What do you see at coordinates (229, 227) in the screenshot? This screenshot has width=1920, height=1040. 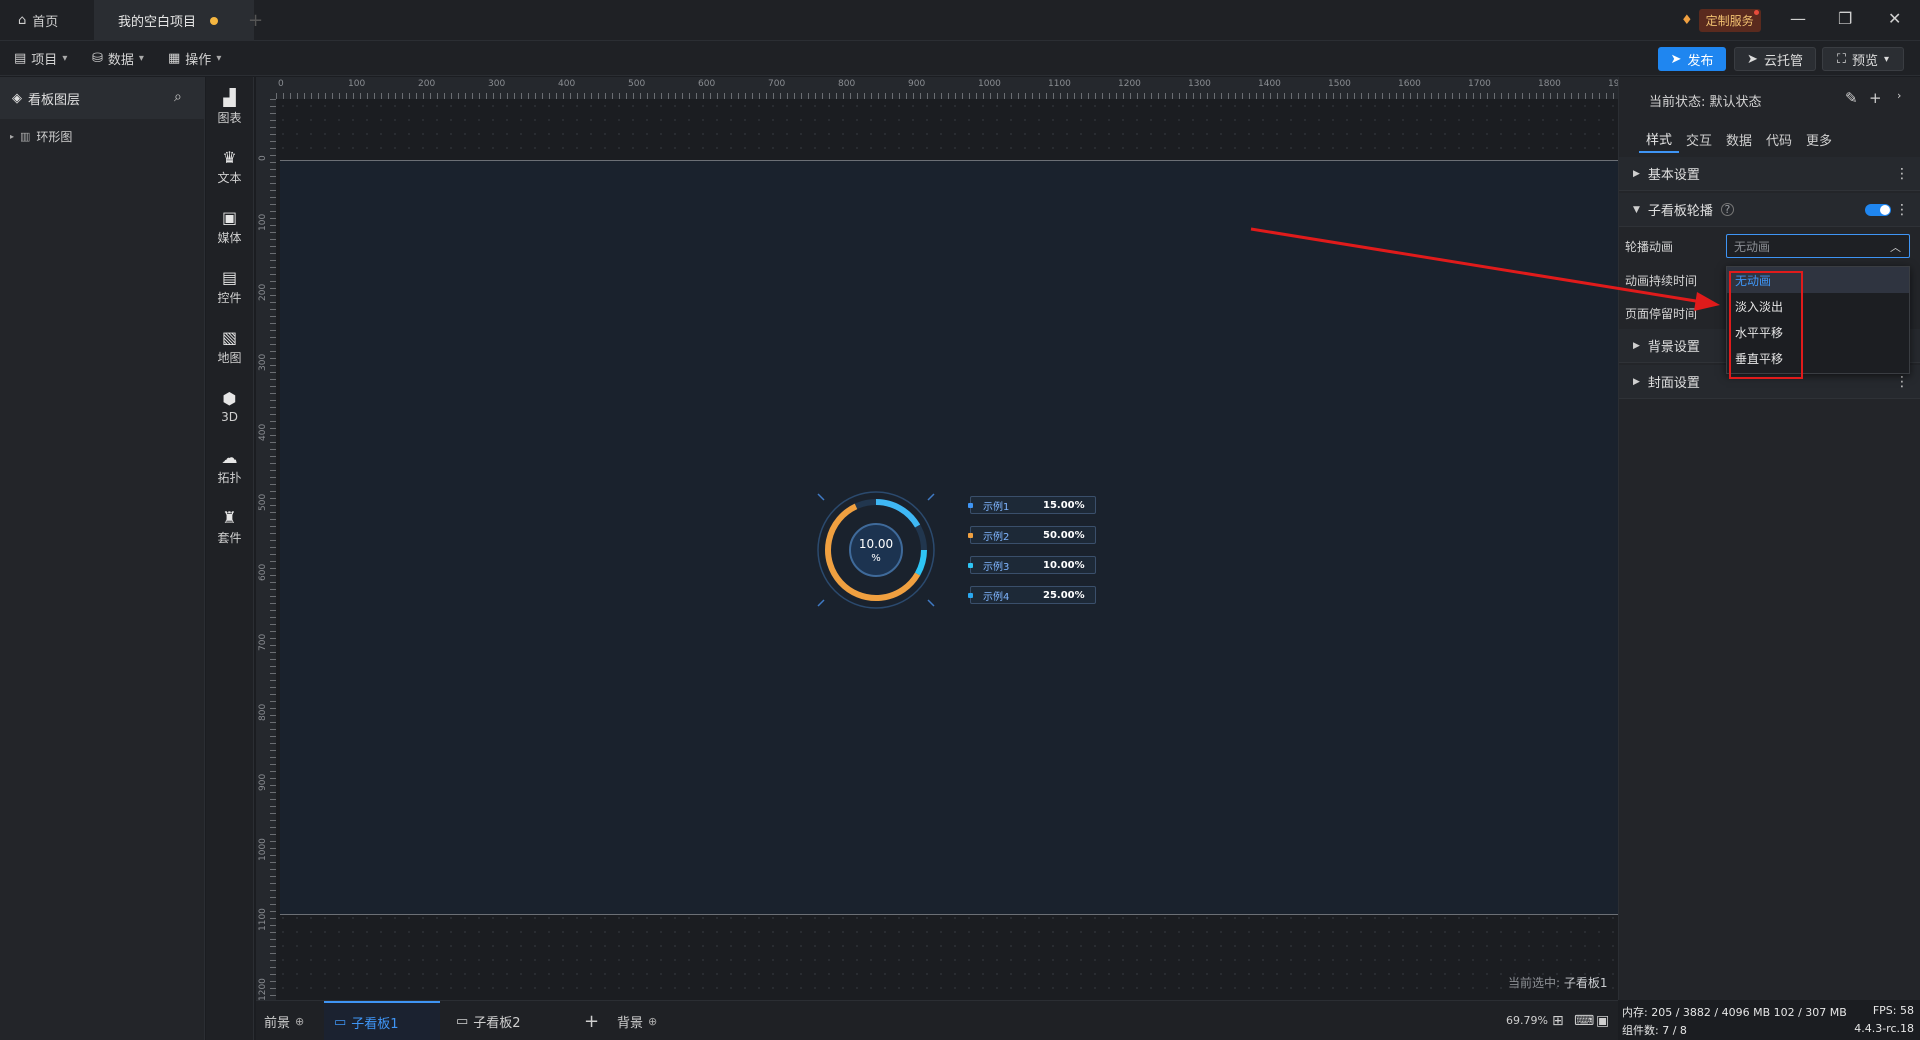 I see `comp-media: ▣ 媒体` at bounding box center [229, 227].